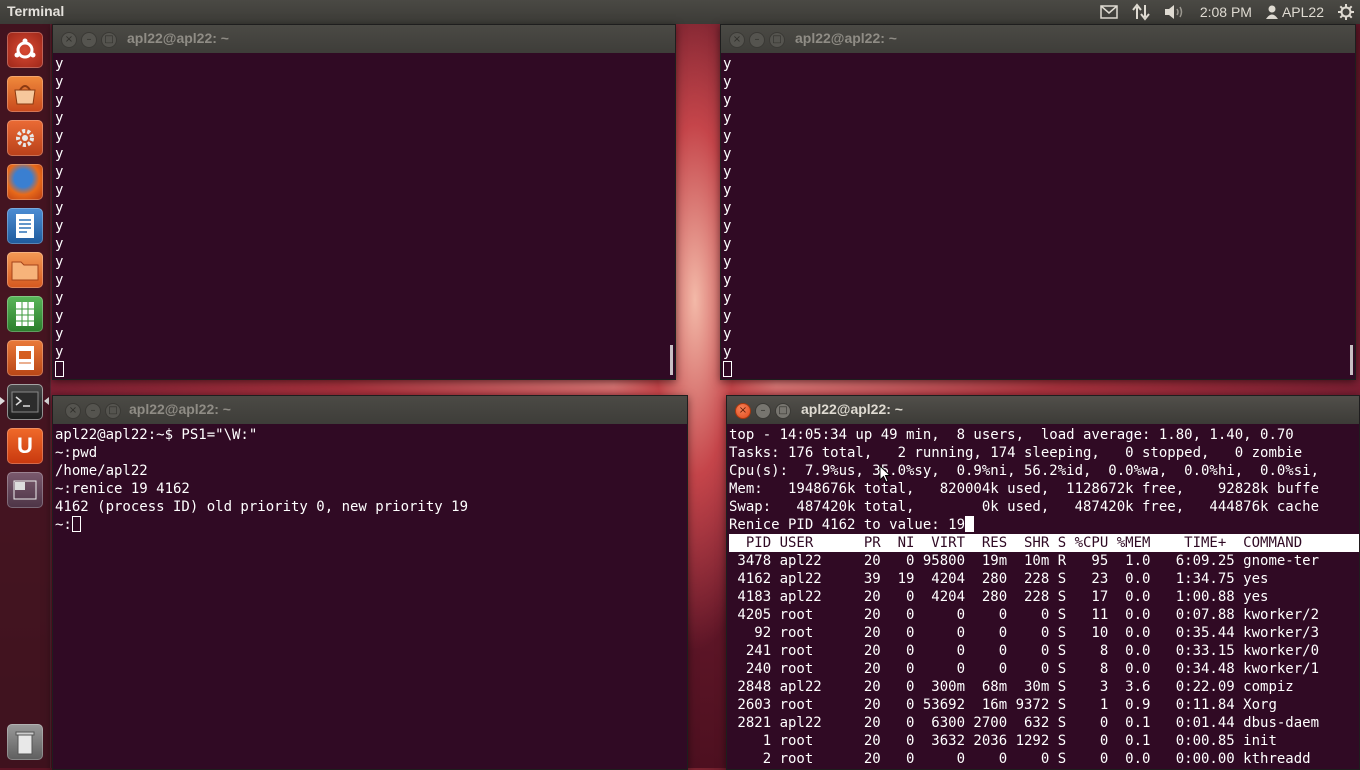 The height and width of the screenshot is (770, 1360). What do you see at coordinates (1271, 12) in the screenshot?
I see `user-icon` at bounding box center [1271, 12].